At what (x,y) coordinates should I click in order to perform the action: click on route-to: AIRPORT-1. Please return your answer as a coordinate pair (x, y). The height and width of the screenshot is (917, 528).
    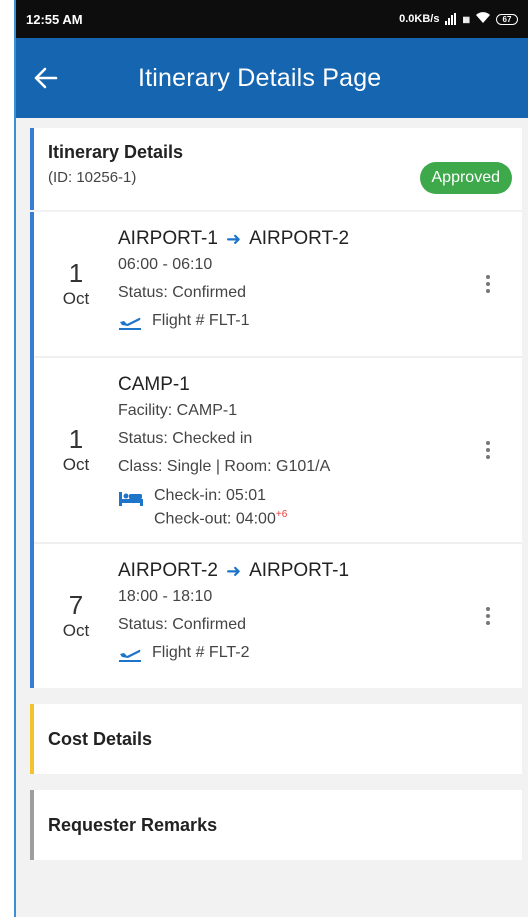
    Looking at the image, I should click on (299, 570).